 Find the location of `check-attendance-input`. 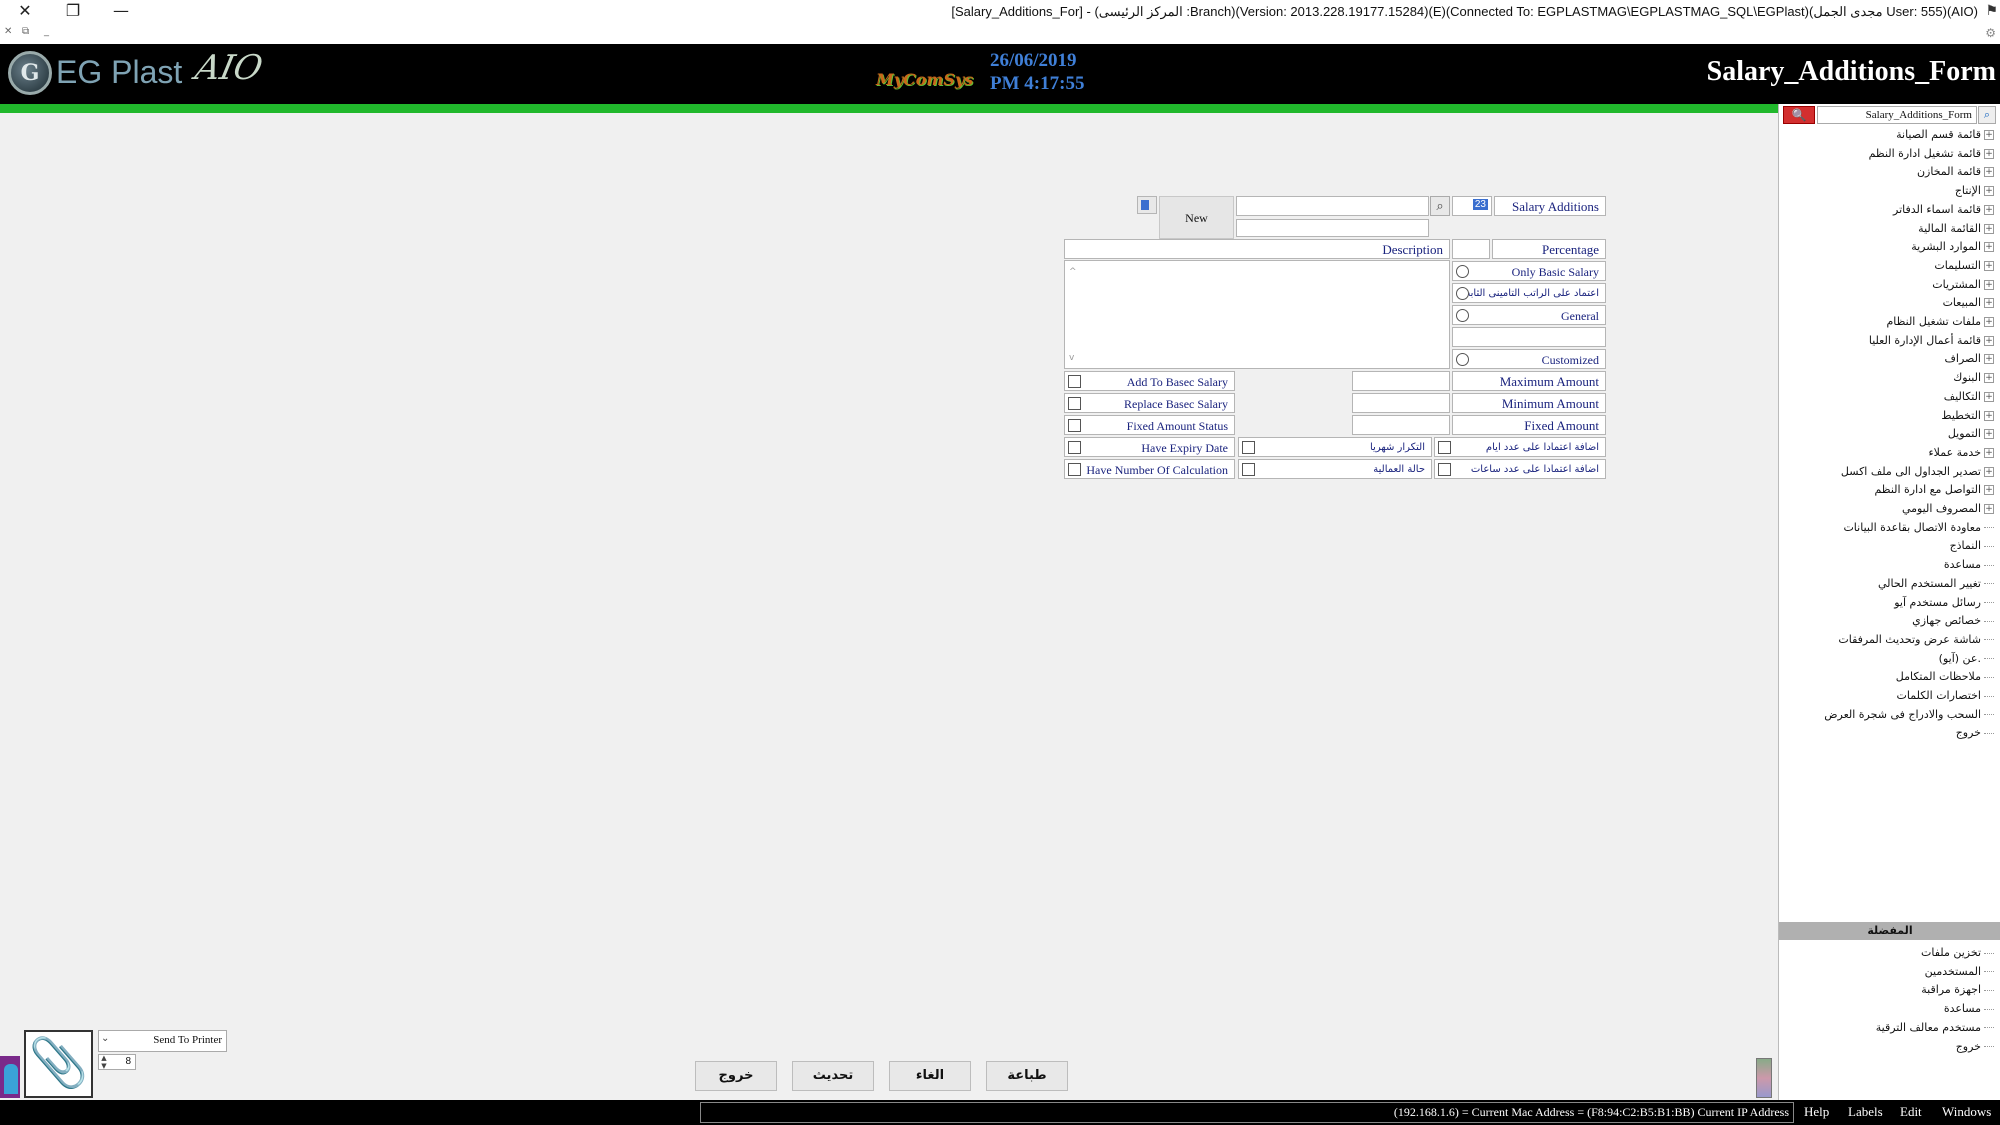

check-attendance-input is located at coordinates (1248, 469).